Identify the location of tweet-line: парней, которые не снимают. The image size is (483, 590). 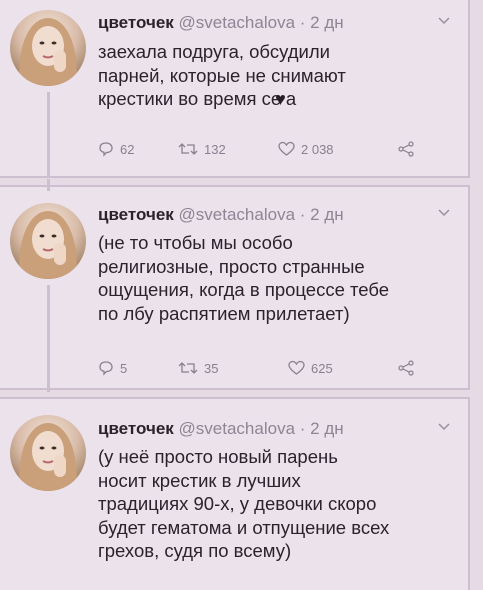
(222, 75).